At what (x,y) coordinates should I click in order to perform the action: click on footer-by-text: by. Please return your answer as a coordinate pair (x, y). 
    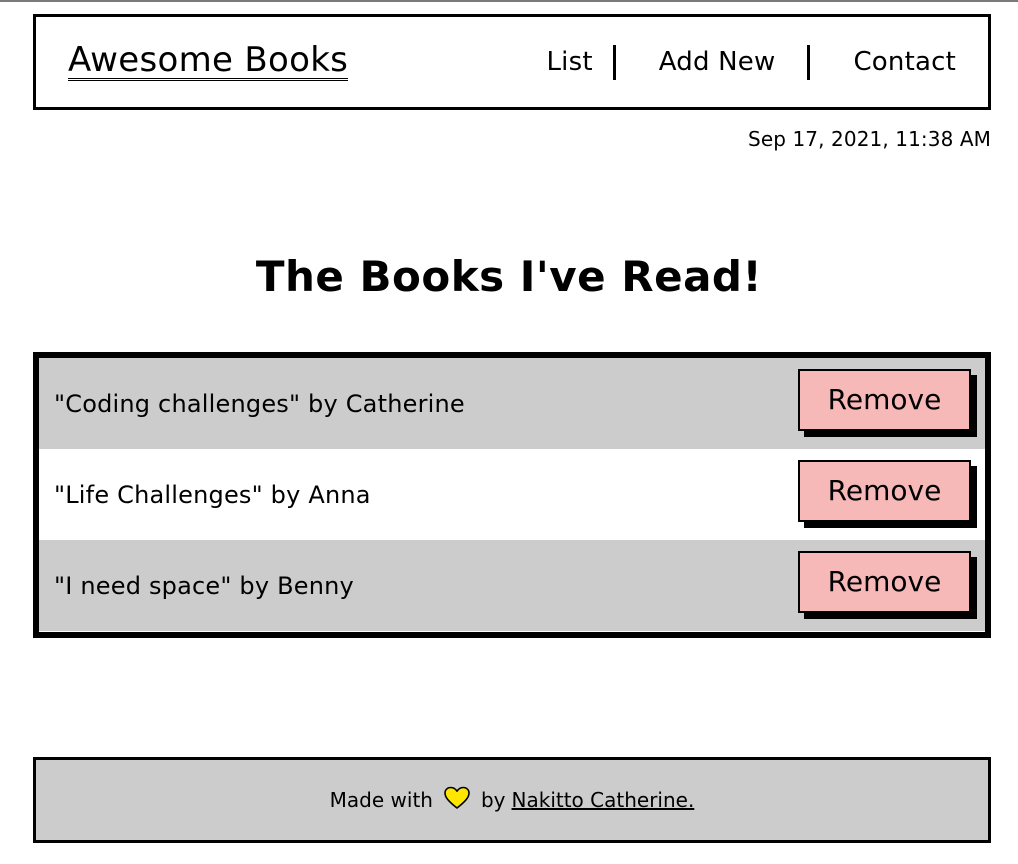
    Looking at the image, I should click on (493, 800).